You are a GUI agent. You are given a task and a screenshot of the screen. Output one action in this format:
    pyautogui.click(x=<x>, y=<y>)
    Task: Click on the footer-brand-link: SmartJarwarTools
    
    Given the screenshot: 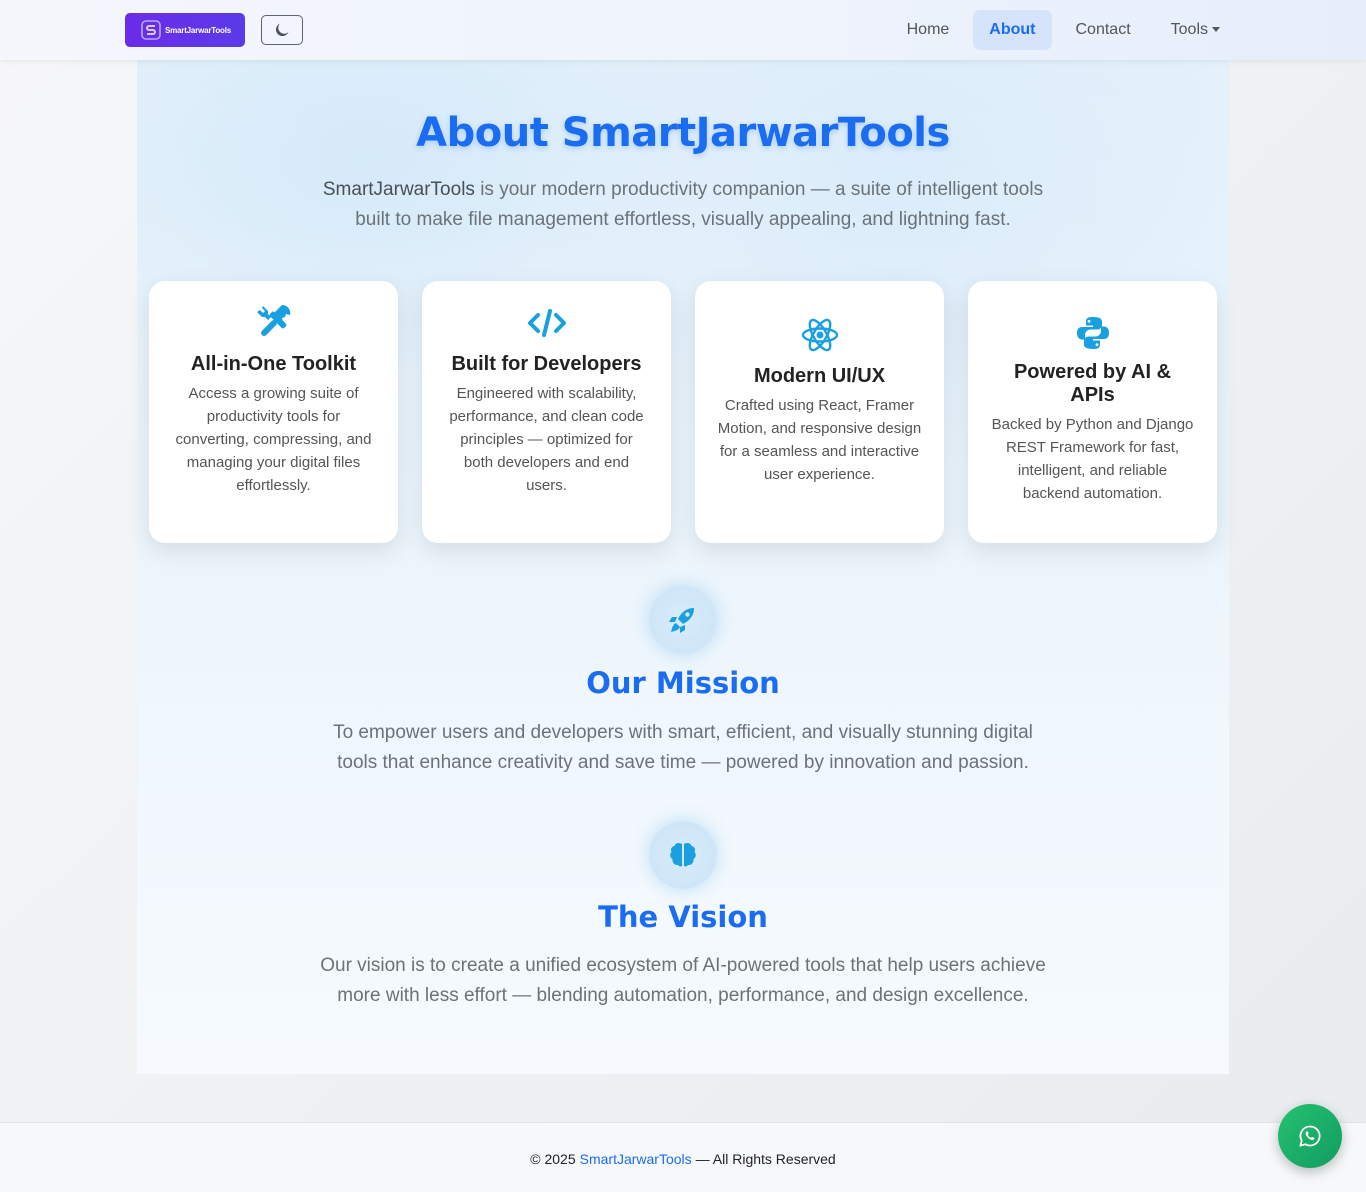 What is the action you would take?
    pyautogui.click(x=636, y=1159)
    